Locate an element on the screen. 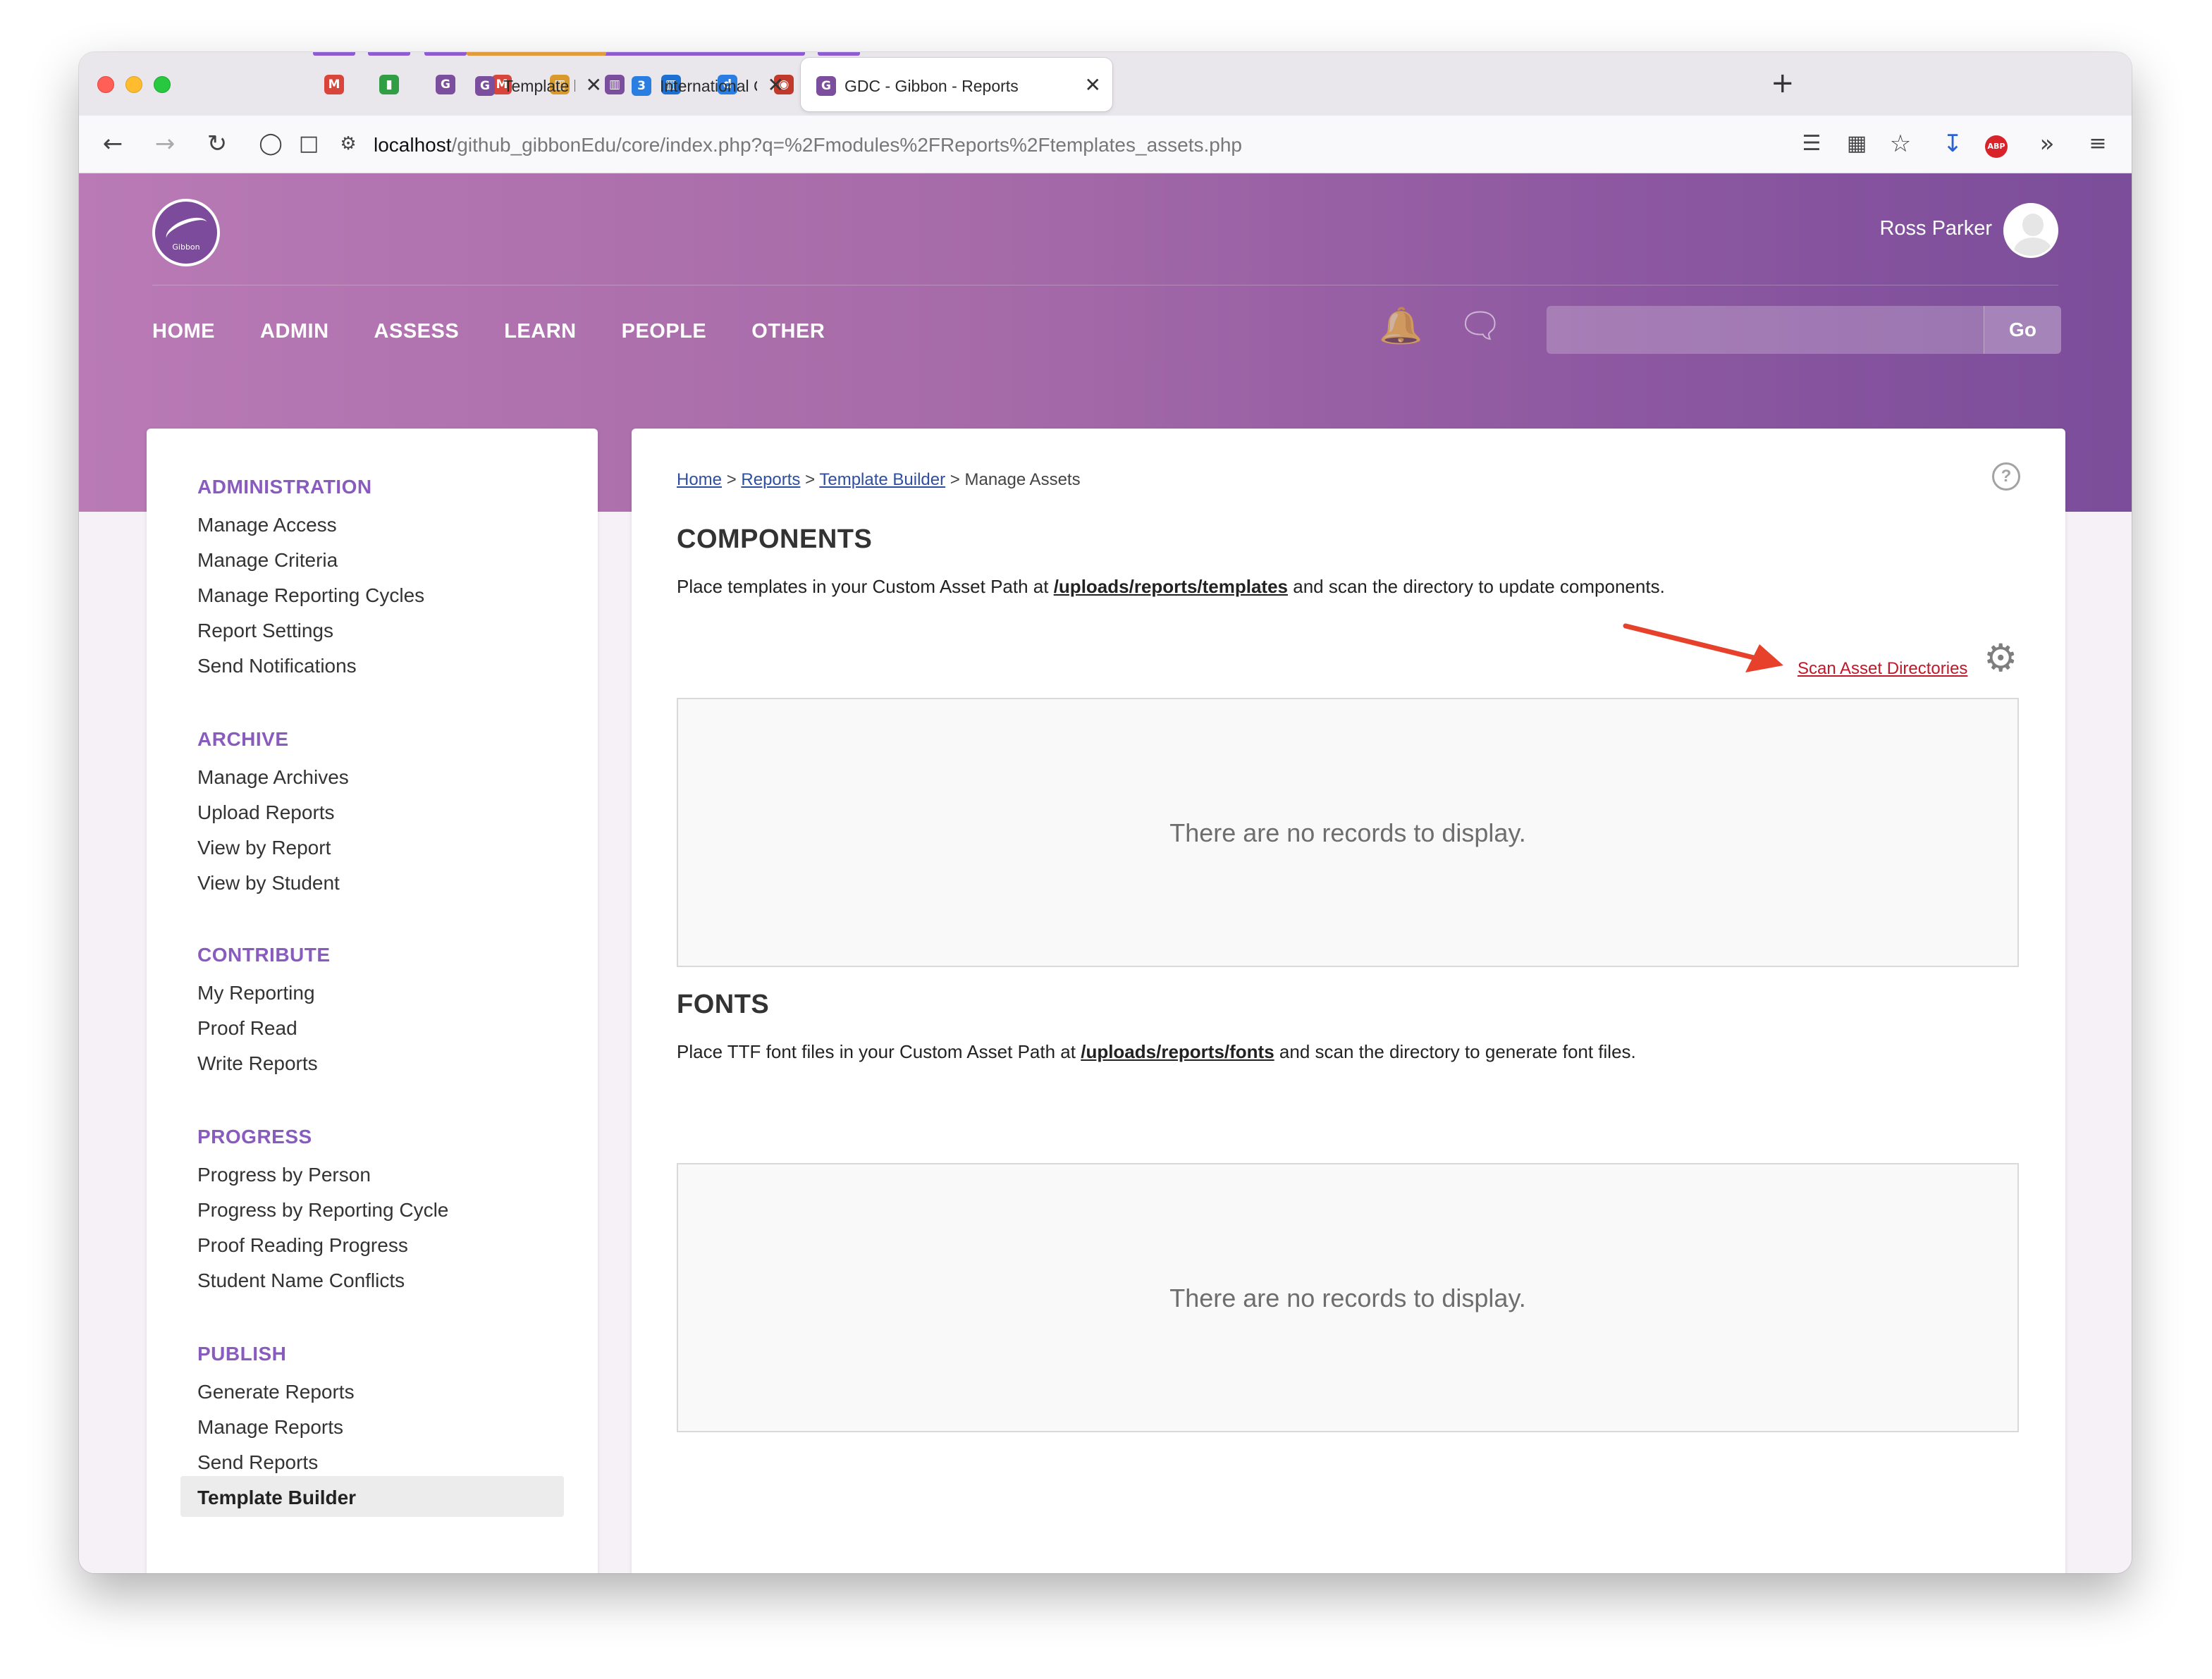  sidebar-item-proof-read: Proof Read is located at coordinates (247, 1028).